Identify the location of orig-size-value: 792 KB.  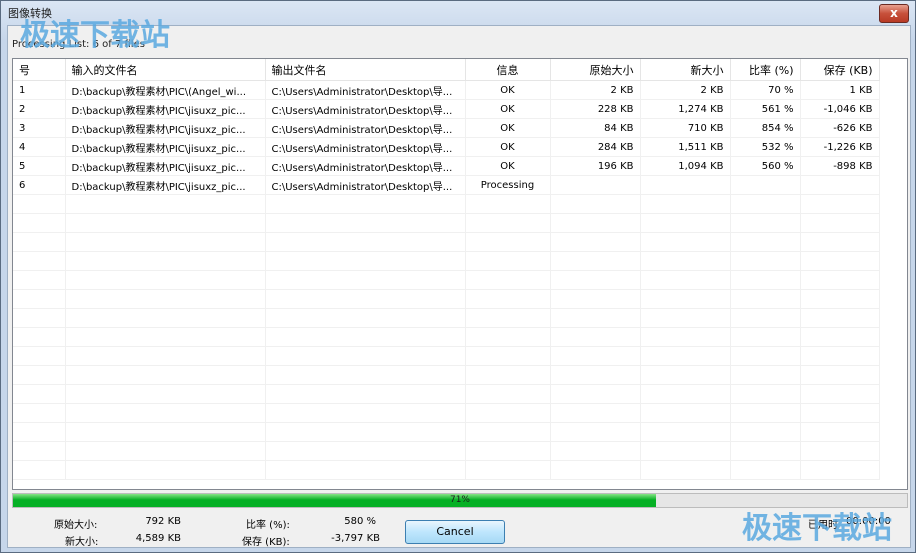
(163, 521).